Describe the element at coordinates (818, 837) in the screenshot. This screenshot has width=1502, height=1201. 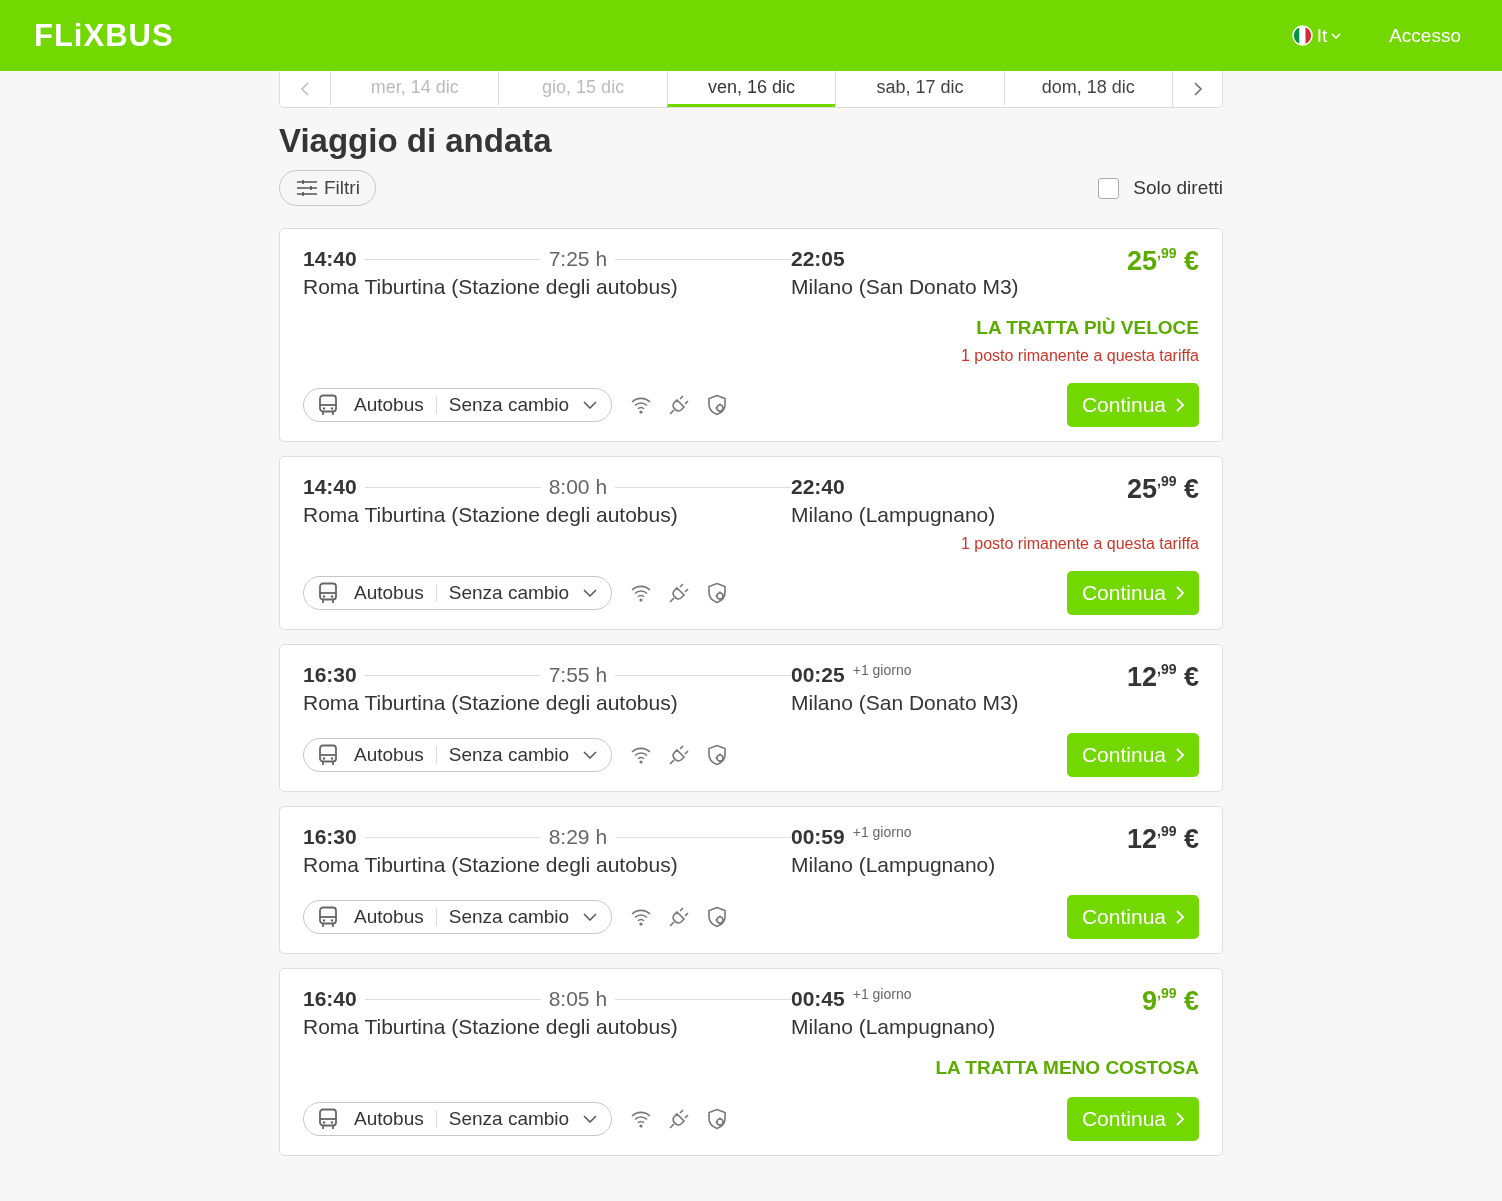
I see `arrival-time: 00:59` at that location.